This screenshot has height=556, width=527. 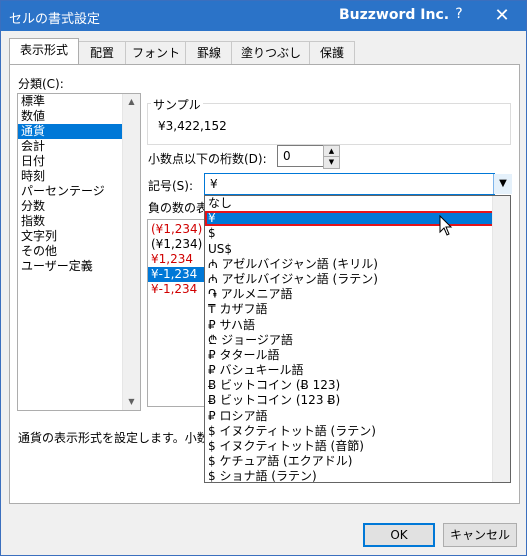 I want to click on symbol-option: なし, so click(x=357, y=203).